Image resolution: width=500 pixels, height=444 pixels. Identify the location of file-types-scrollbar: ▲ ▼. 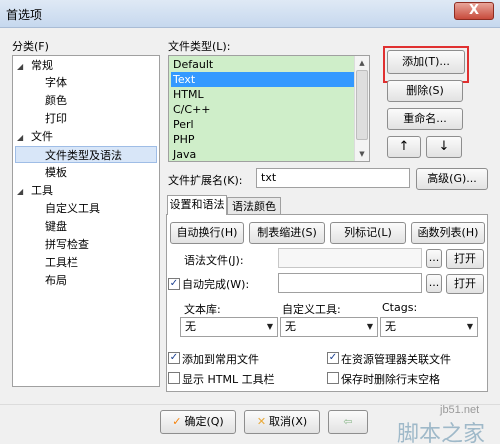
(361, 108).